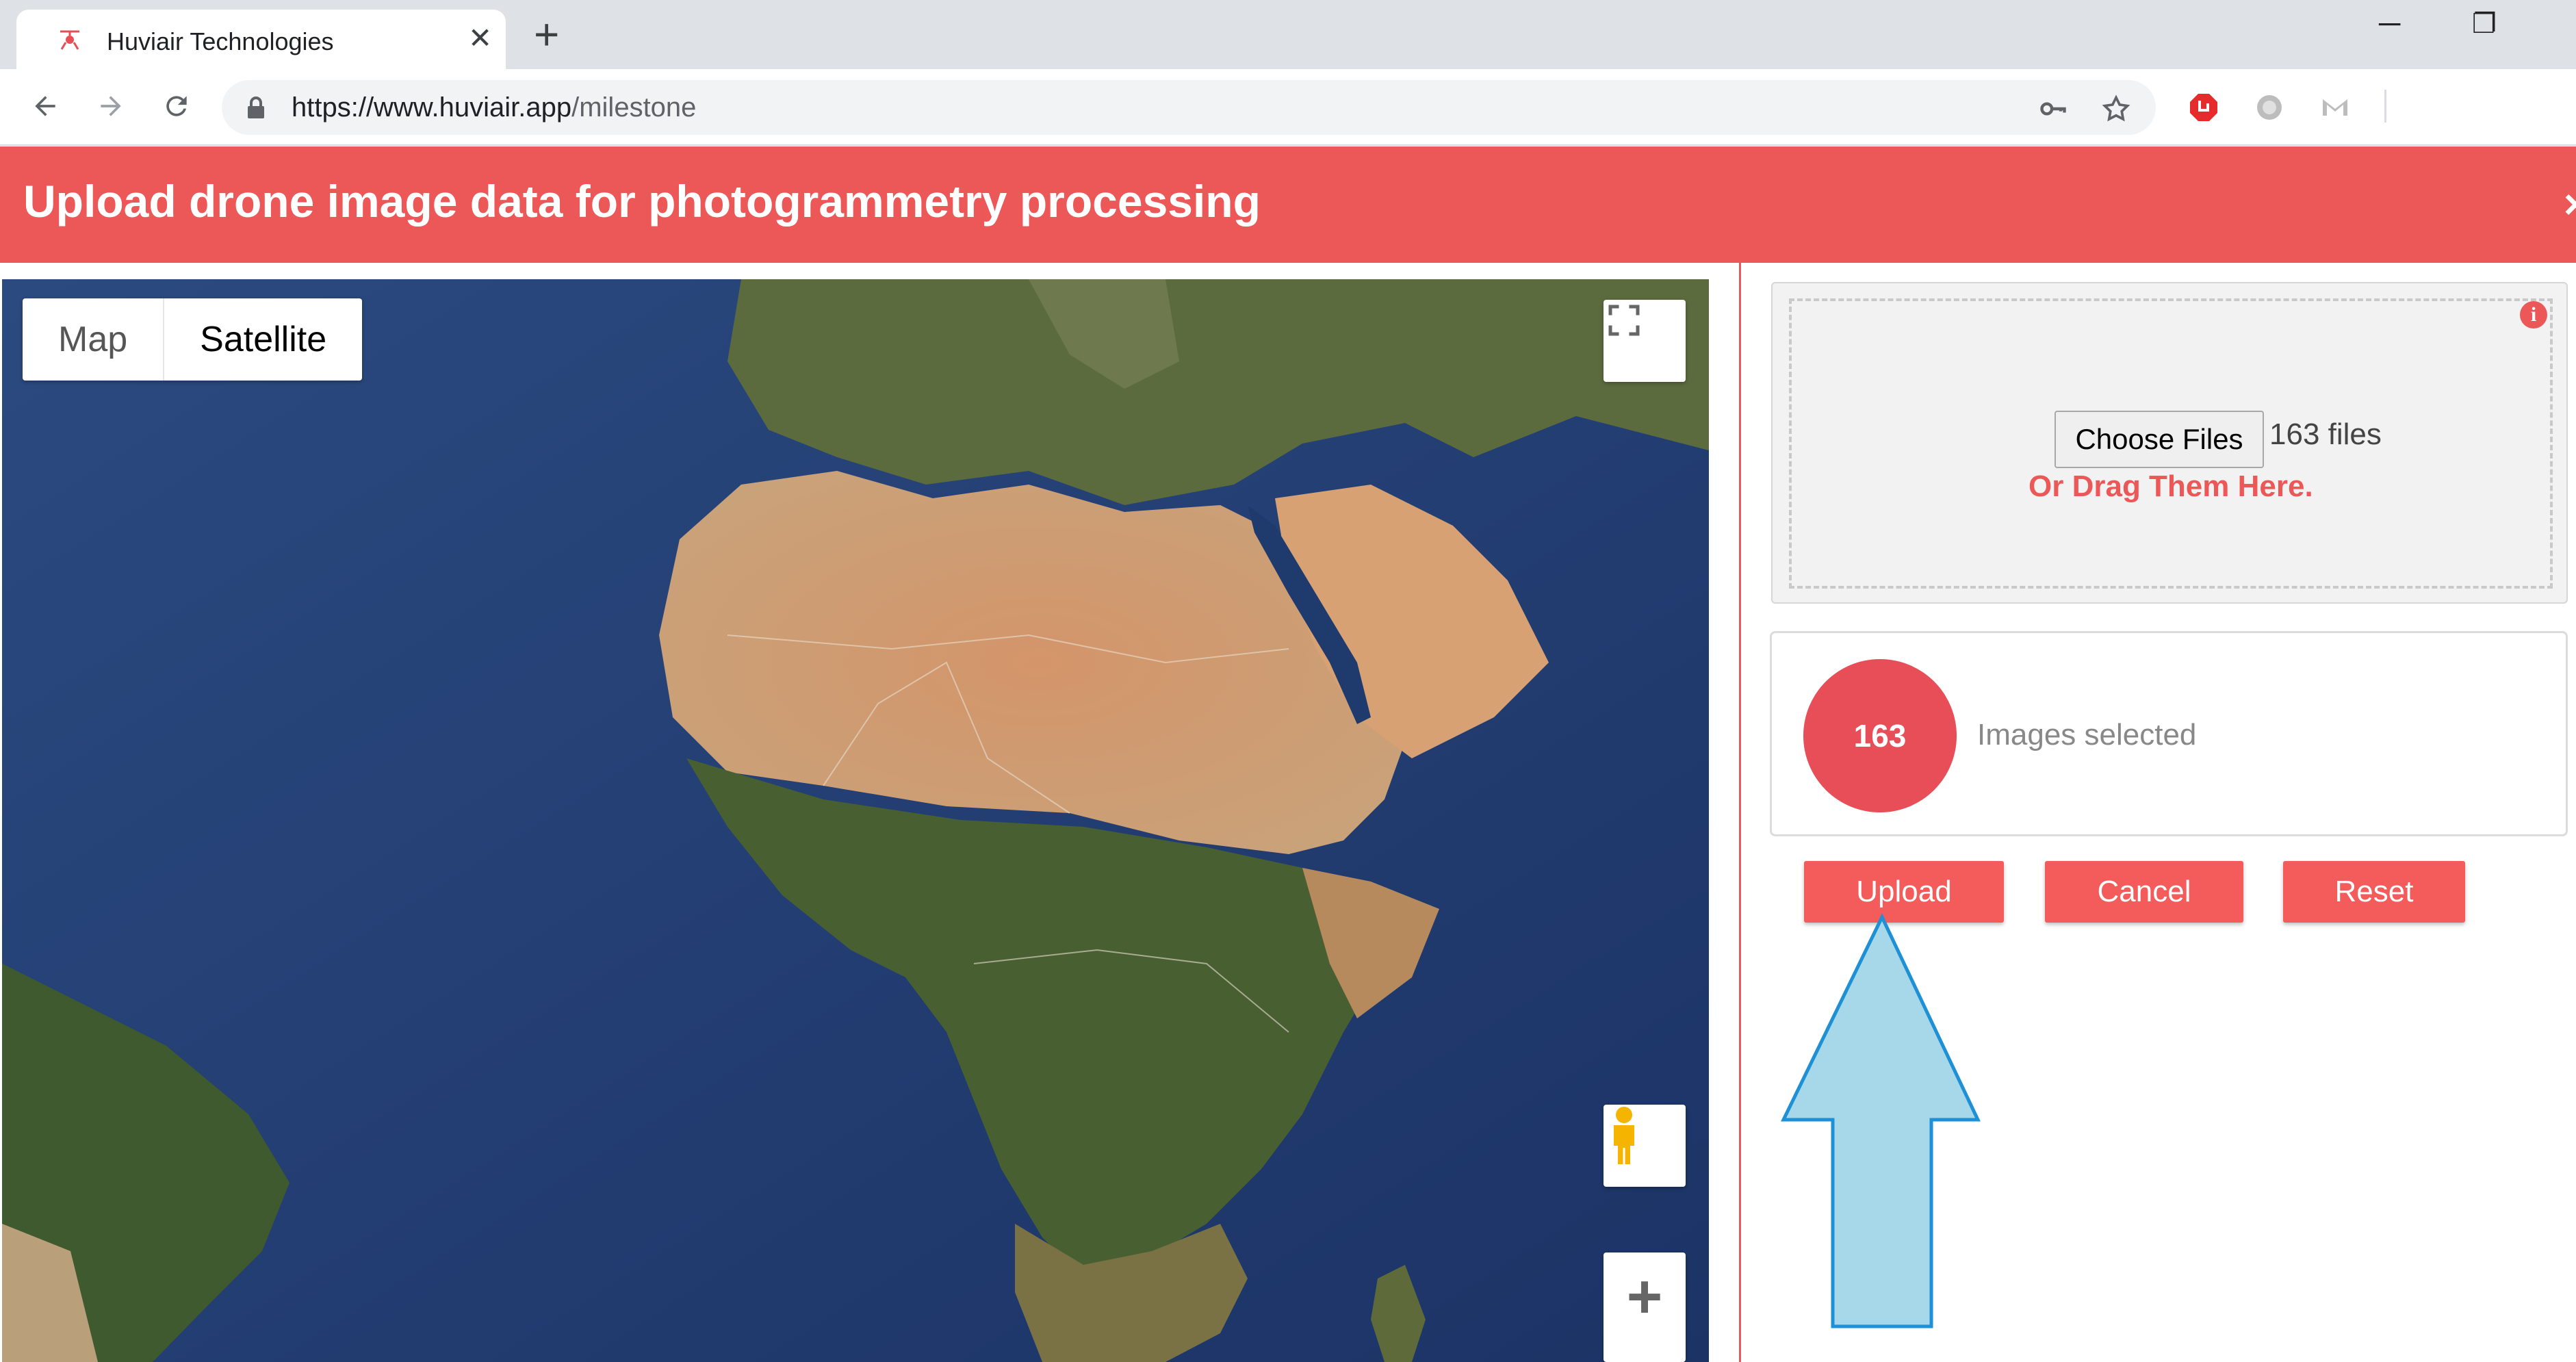 The image size is (2576, 1362). I want to click on tab-close-icon: ✕, so click(480, 38).